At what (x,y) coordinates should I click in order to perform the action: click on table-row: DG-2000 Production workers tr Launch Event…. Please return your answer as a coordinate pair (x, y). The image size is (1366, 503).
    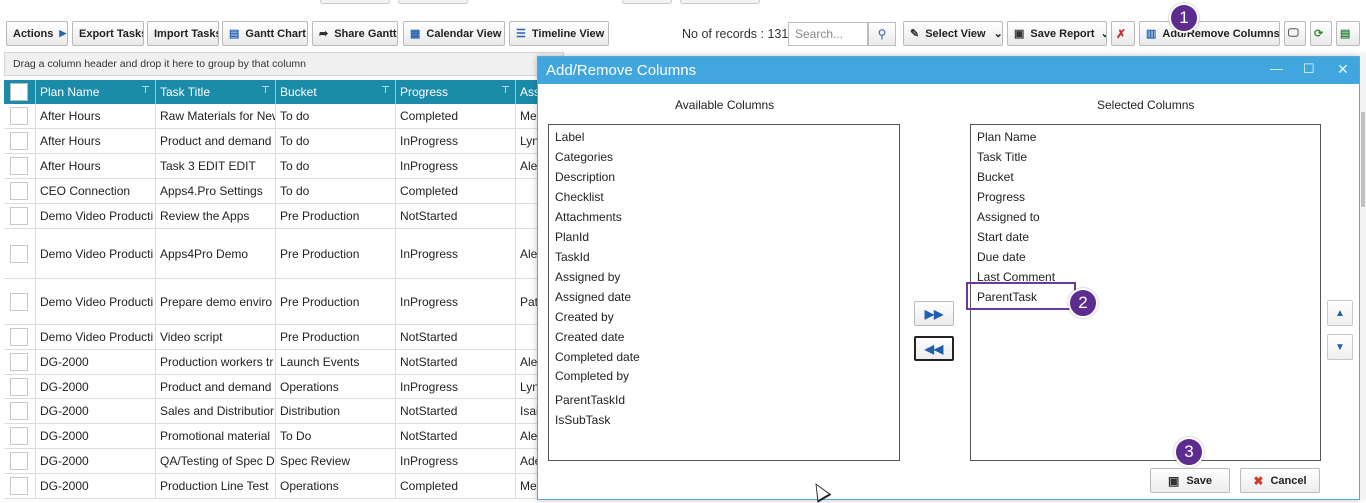
    Looking at the image, I should click on (284, 362).